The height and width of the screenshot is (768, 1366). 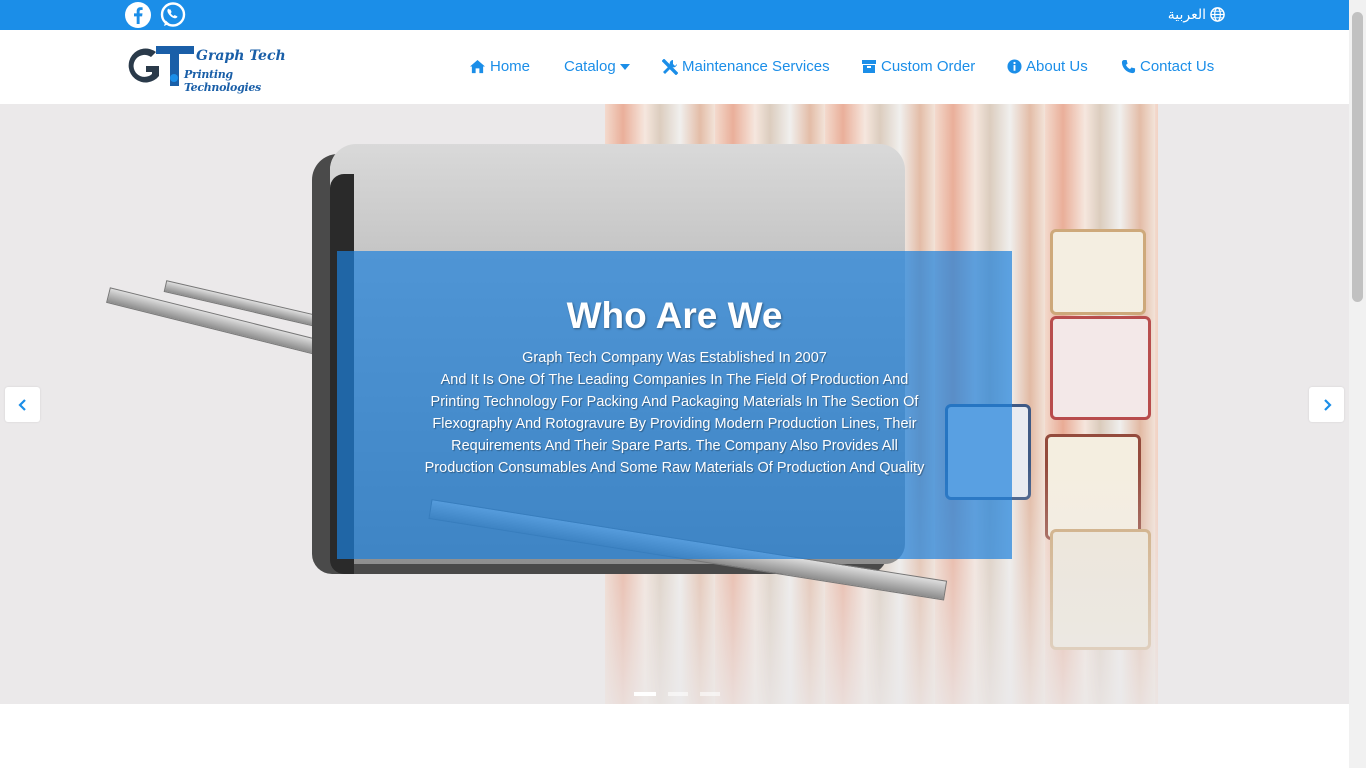 I want to click on phone-icon, so click(x=1128, y=66).